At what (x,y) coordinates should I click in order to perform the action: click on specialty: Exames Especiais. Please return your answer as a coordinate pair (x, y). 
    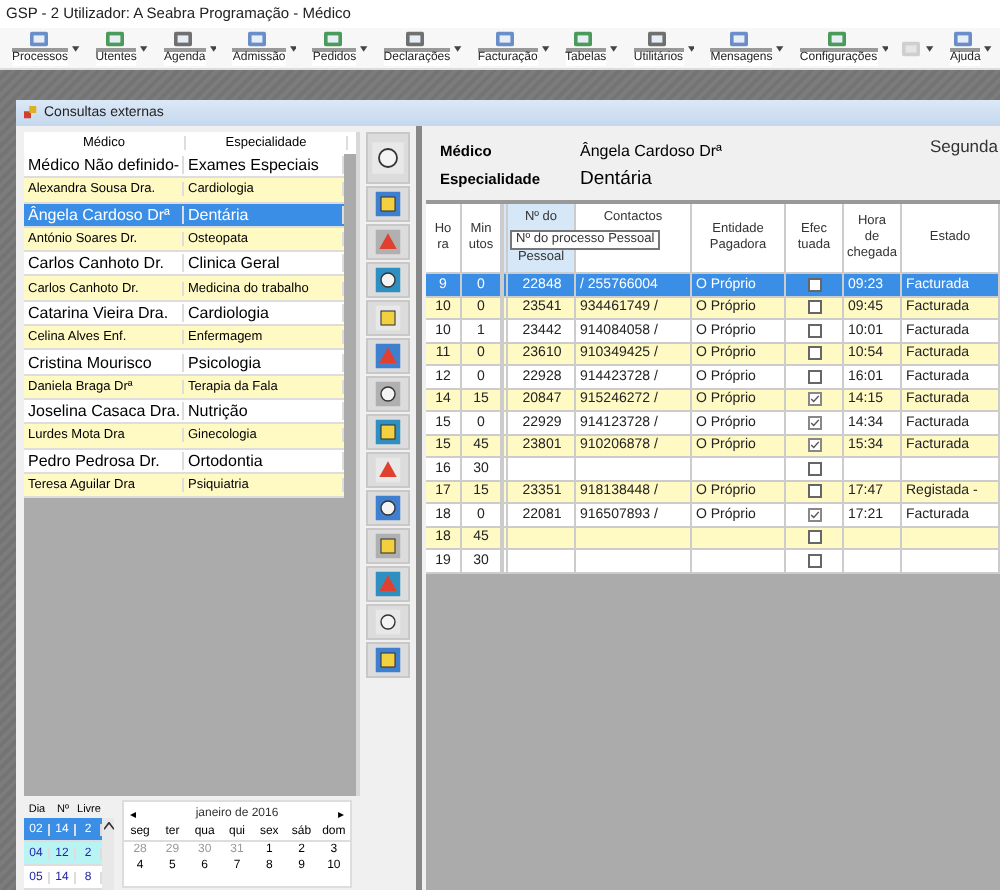
    Looking at the image, I should click on (264, 165).